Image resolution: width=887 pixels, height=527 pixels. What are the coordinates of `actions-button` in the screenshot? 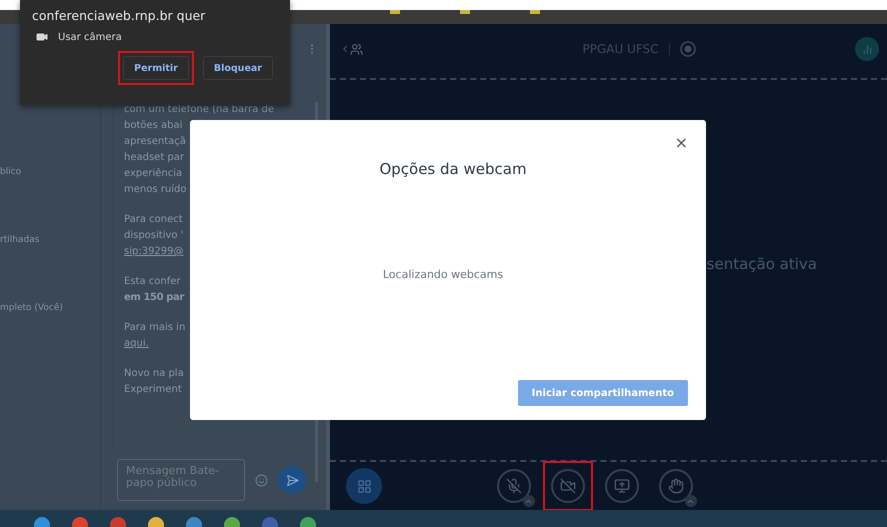 It's located at (364, 486).